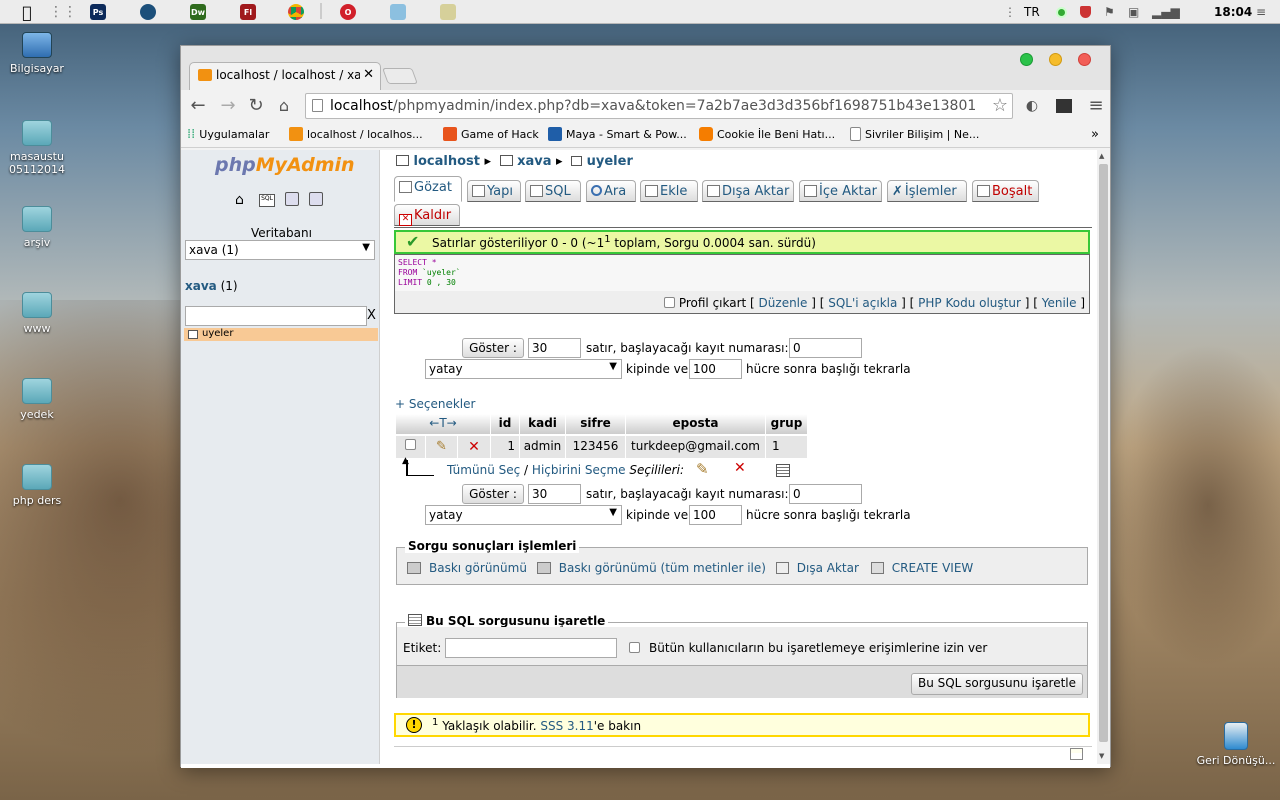 The image size is (1280, 800). I want to click on docs-icon, so click(292, 199).